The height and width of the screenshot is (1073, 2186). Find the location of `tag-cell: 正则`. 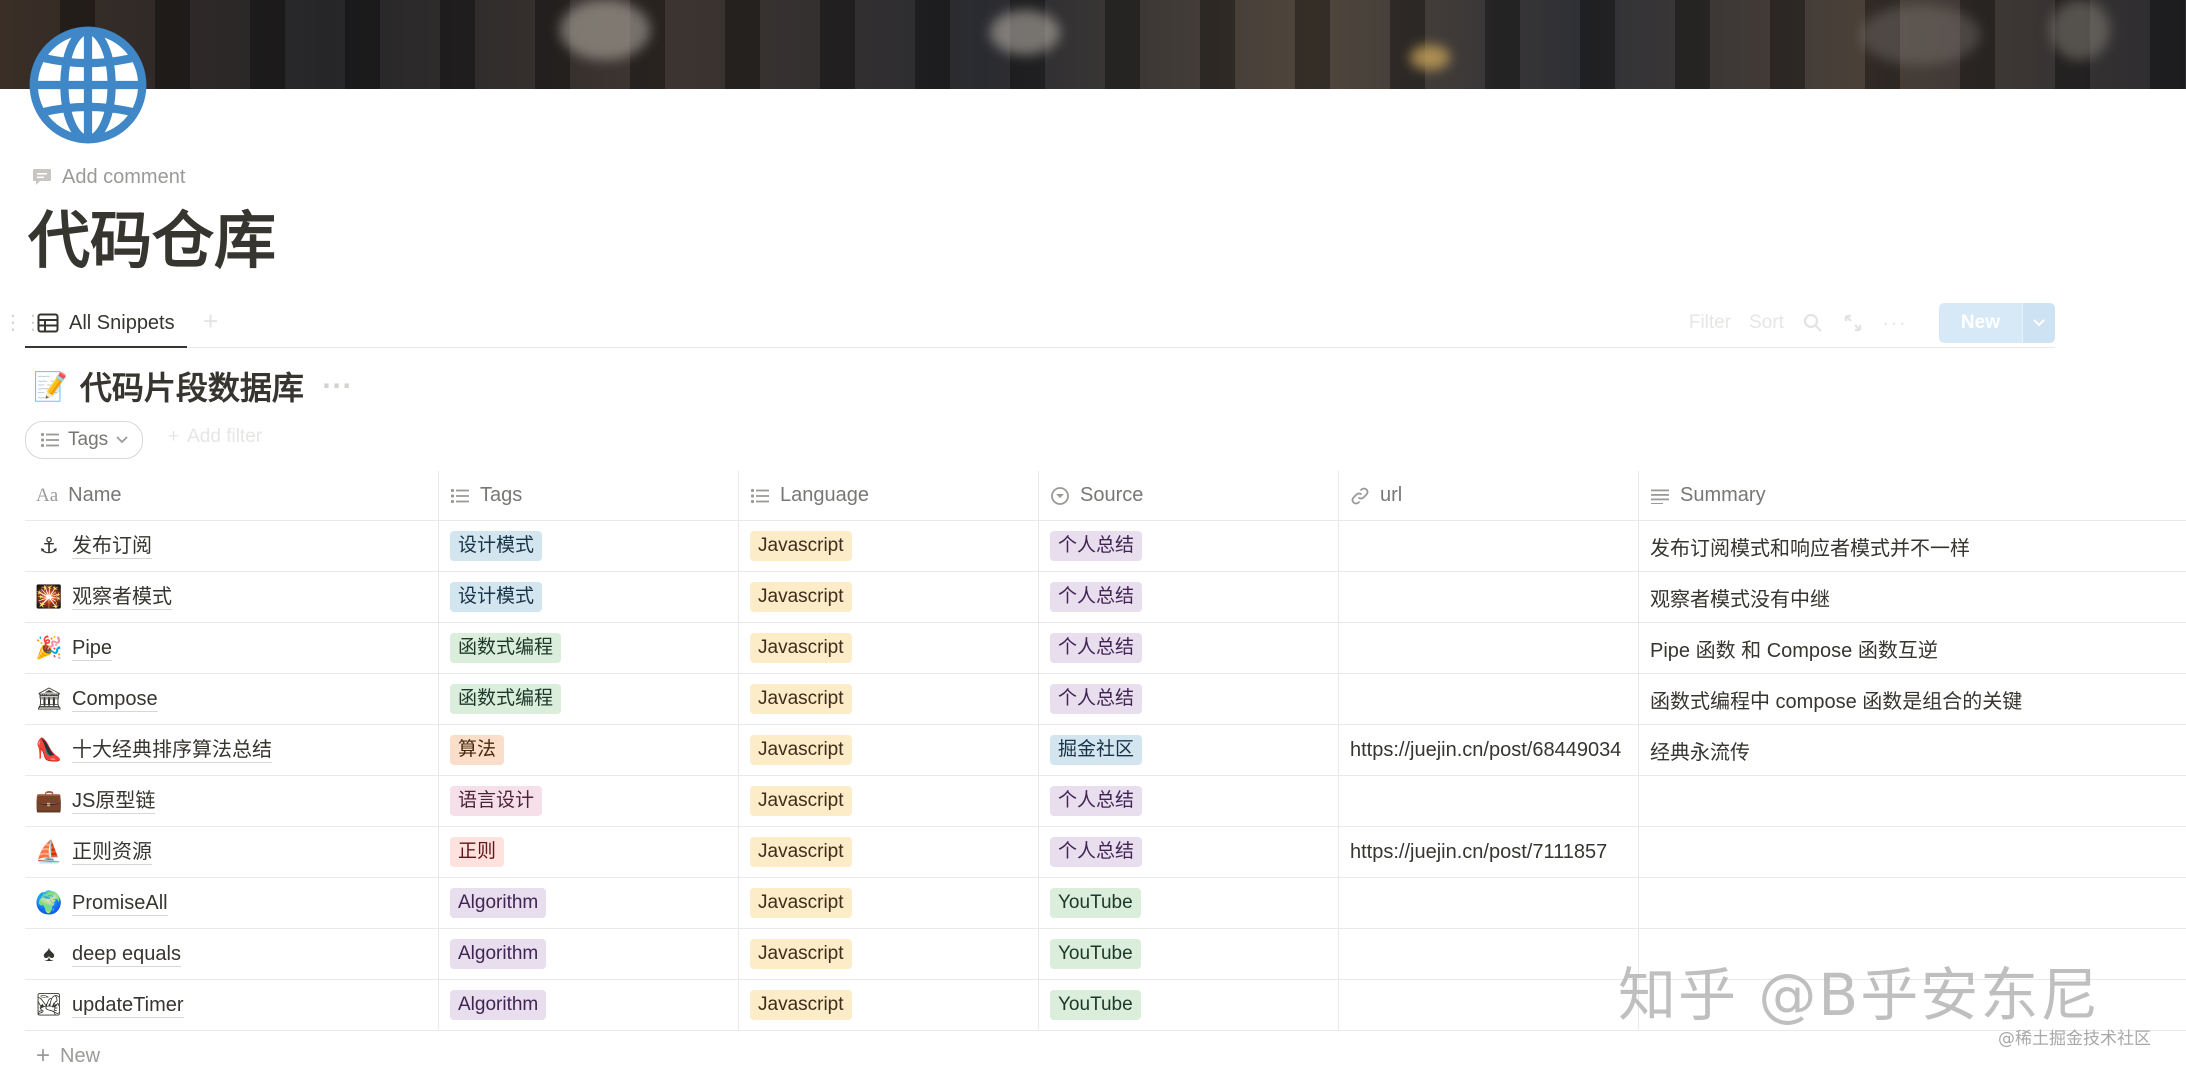

tag-cell: 正则 is located at coordinates (589, 852).